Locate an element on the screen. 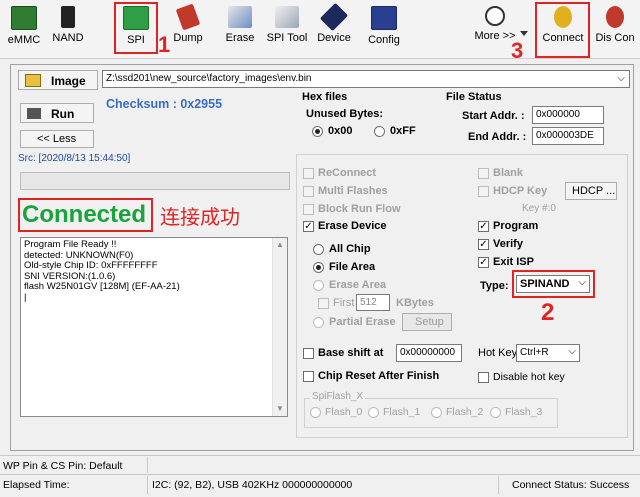 Image resolution: width=640 pixels, height=497 pixels. toolbar: eMMC NAND SPI Dump Erase SPI Tool Device is located at coordinates (320, 29).